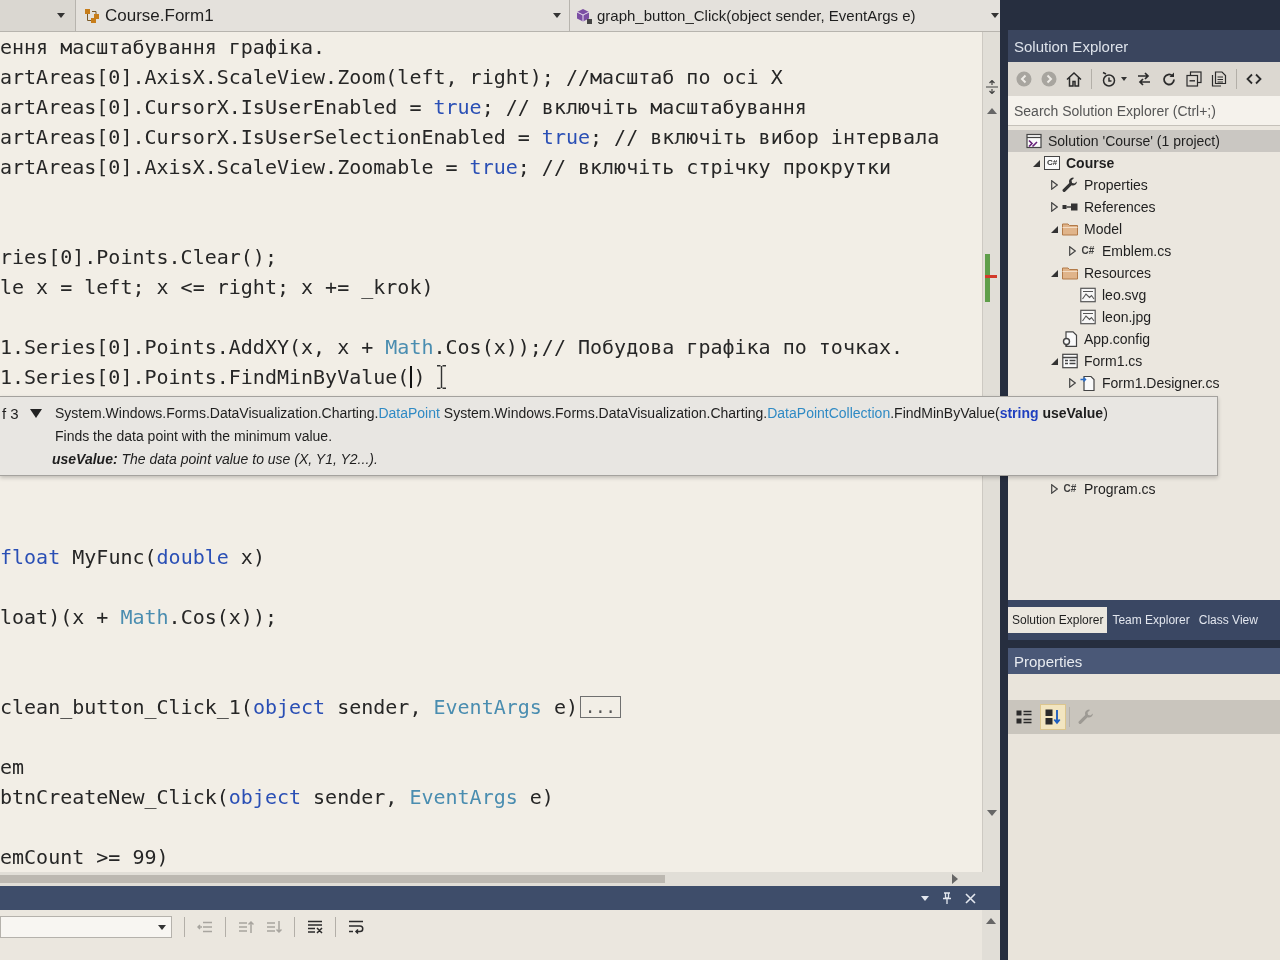 This screenshot has height=960, width=1280. What do you see at coordinates (36, 413) in the screenshot?
I see `down-triangle-icon` at bounding box center [36, 413].